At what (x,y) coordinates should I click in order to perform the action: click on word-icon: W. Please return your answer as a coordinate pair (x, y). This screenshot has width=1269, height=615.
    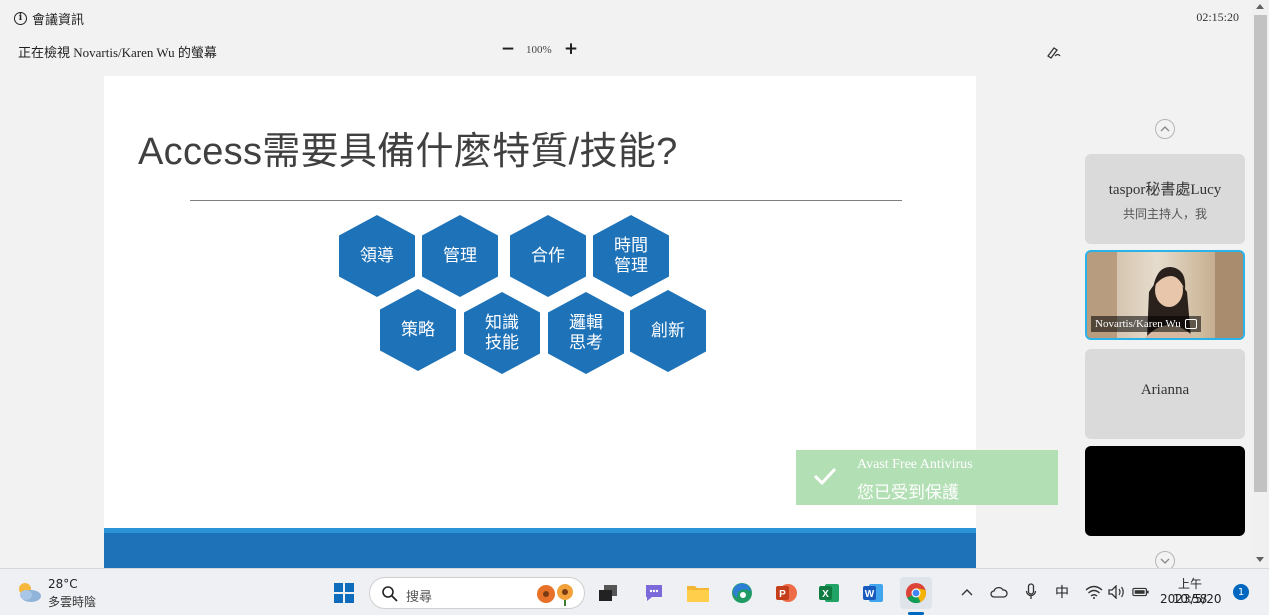
    Looking at the image, I should click on (873, 593).